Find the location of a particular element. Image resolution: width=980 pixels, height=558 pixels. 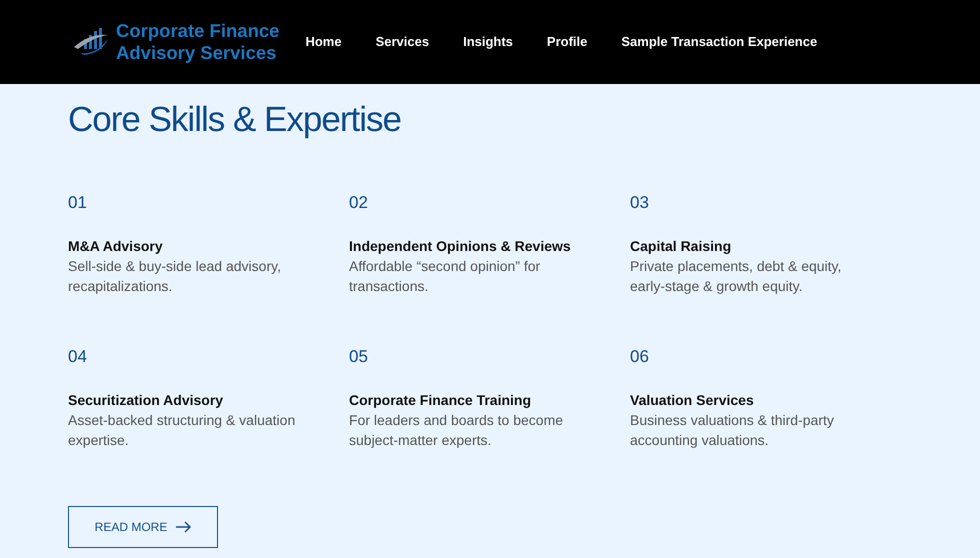

nav-link: Home is located at coordinates (323, 42).